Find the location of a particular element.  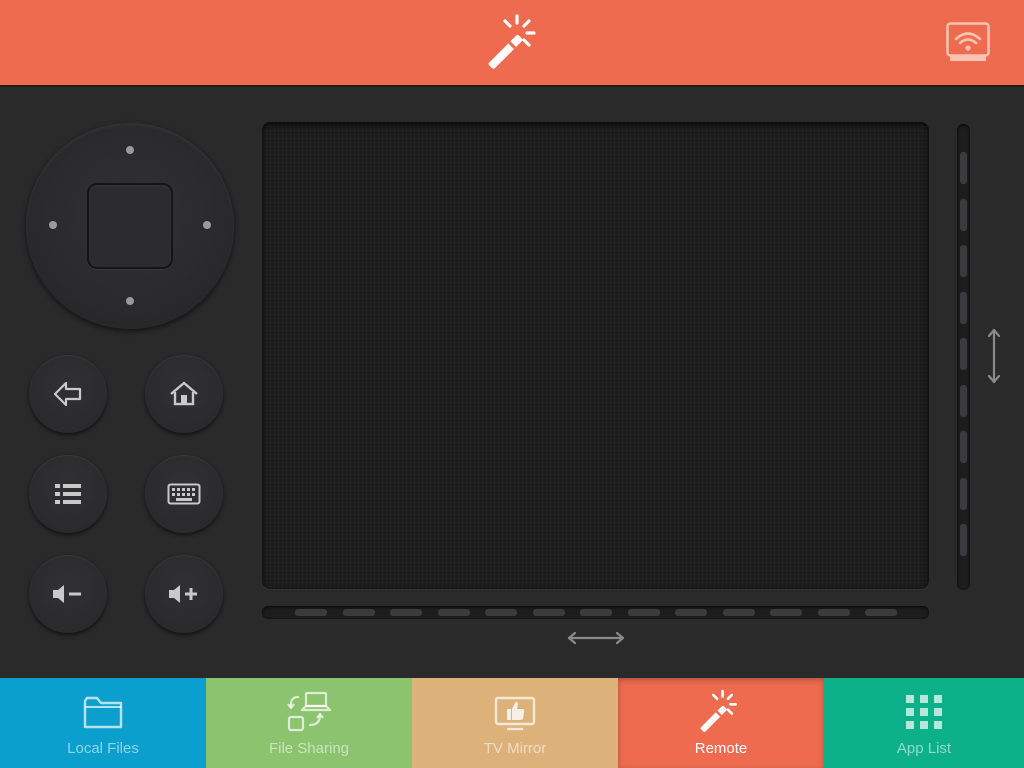

tab-local-files: Local Files is located at coordinates (103, 723).